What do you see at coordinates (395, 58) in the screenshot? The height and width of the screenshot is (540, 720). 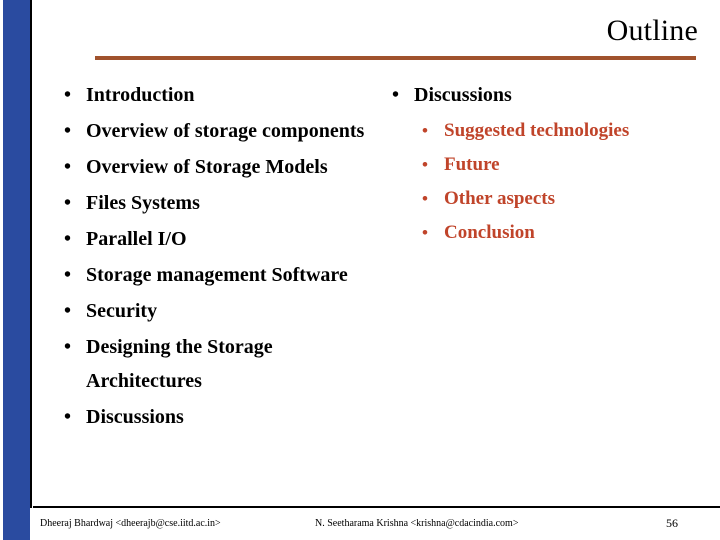 I see `title-divider-rule` at bounding box center [395, 58].